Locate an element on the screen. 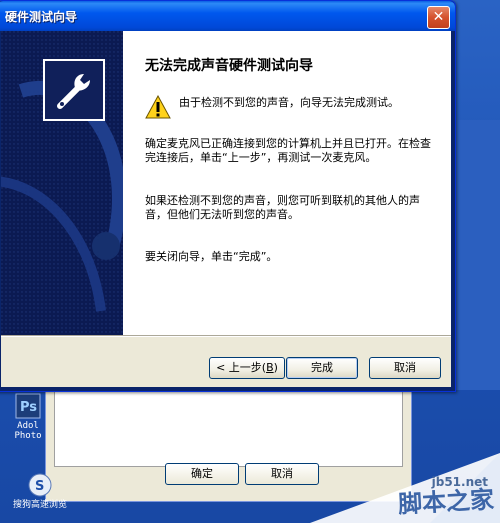 The image size is (500, 523). close-button: ✕ is located at coordinates (438, 17).